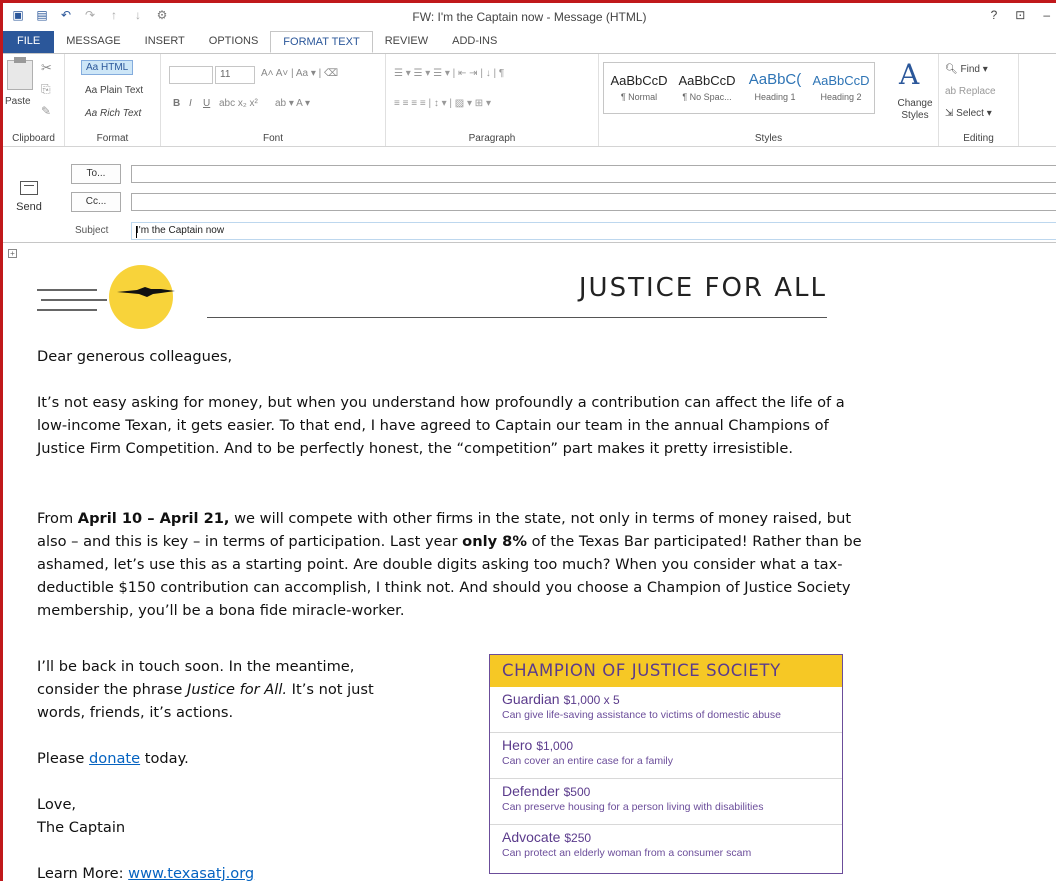 The height and width of the screenshot is (881, 1056). What do you see at coordinates (970, 91) in the screenshot?
I see `replace-button: ab Replace` at bounding box center [970, 91].